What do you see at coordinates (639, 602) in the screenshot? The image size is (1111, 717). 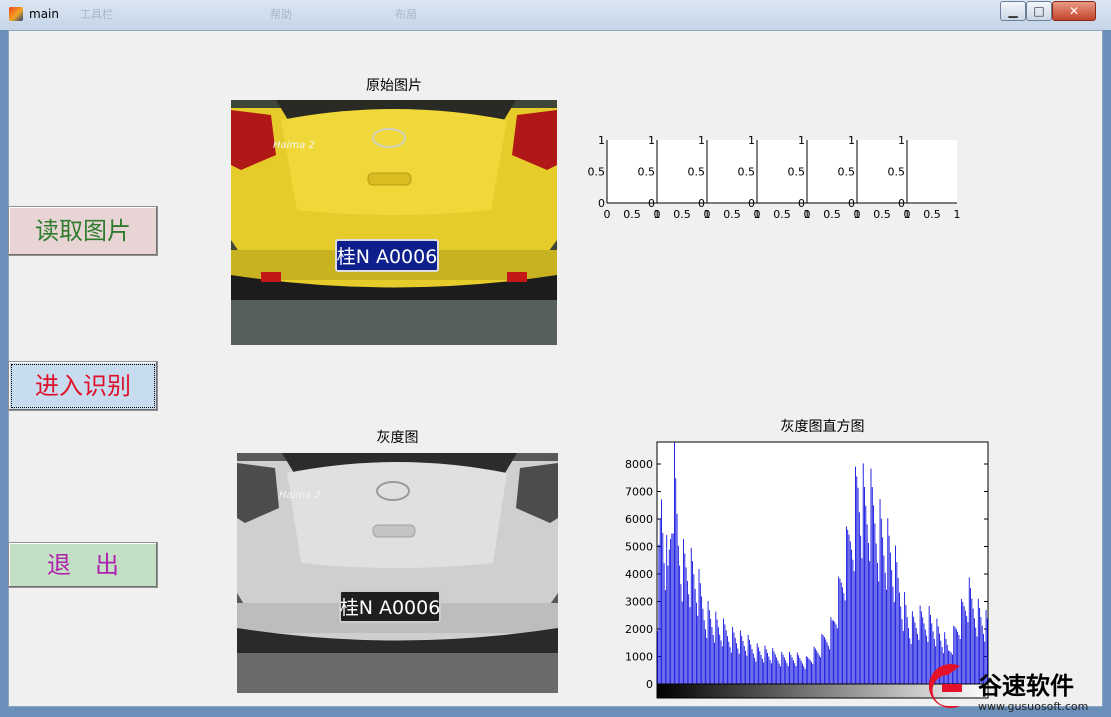 I see `histogram-ytick-label: 3000` at bounding box center [639, 602].